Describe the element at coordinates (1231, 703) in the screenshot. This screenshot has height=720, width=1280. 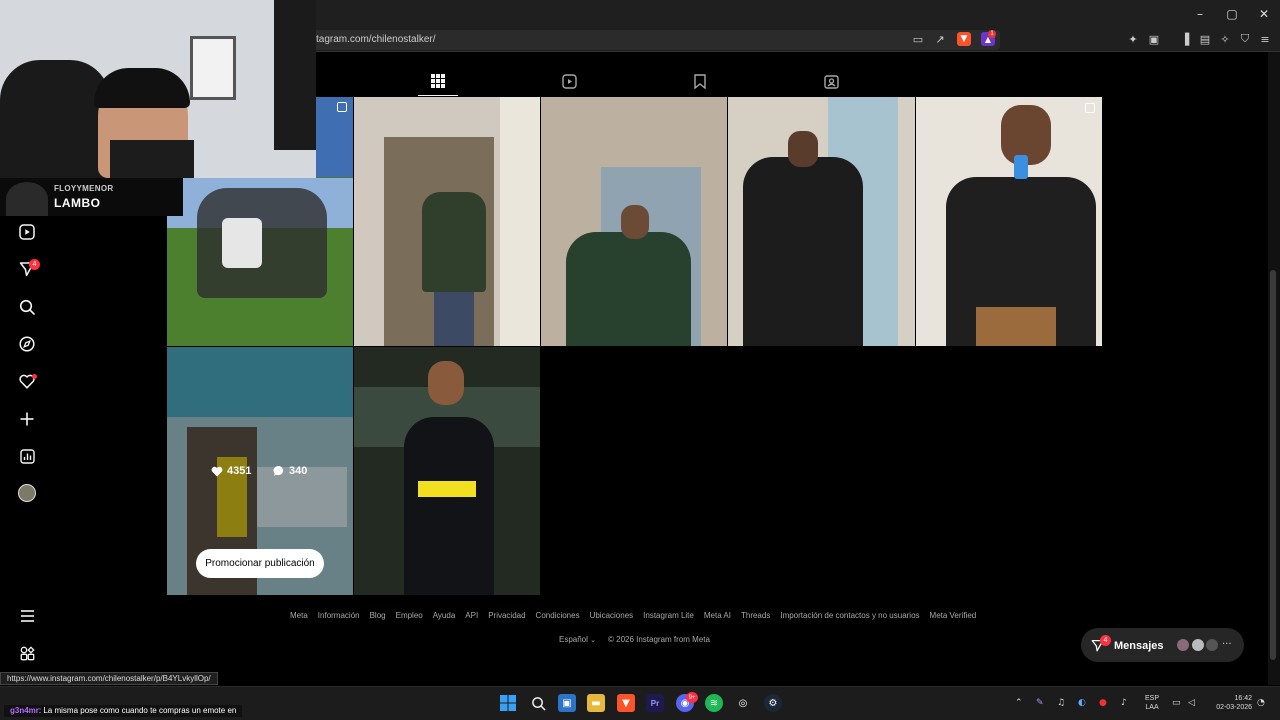
I see `system-clock: 16:42 02-03-2026` at that location.